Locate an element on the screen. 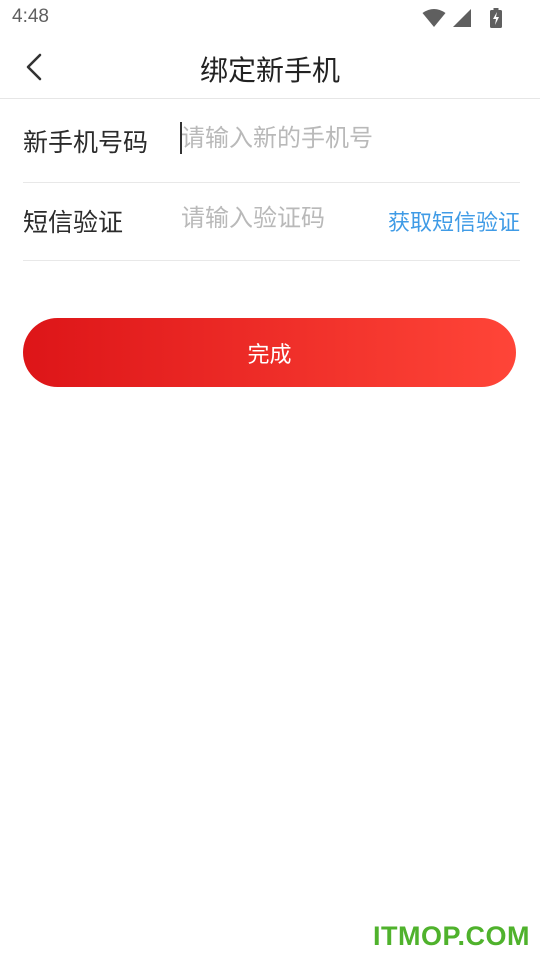 Image resolution: width=540 pixels, height=960 pixels. header: 绑定新手机 is located at coordinates (270, 67).